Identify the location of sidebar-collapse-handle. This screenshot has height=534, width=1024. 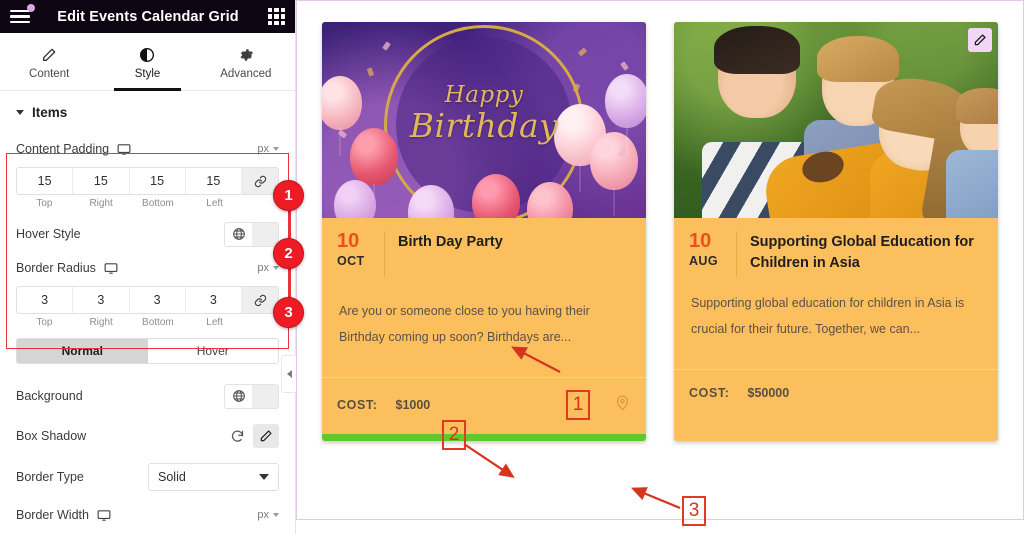
(288, 374).